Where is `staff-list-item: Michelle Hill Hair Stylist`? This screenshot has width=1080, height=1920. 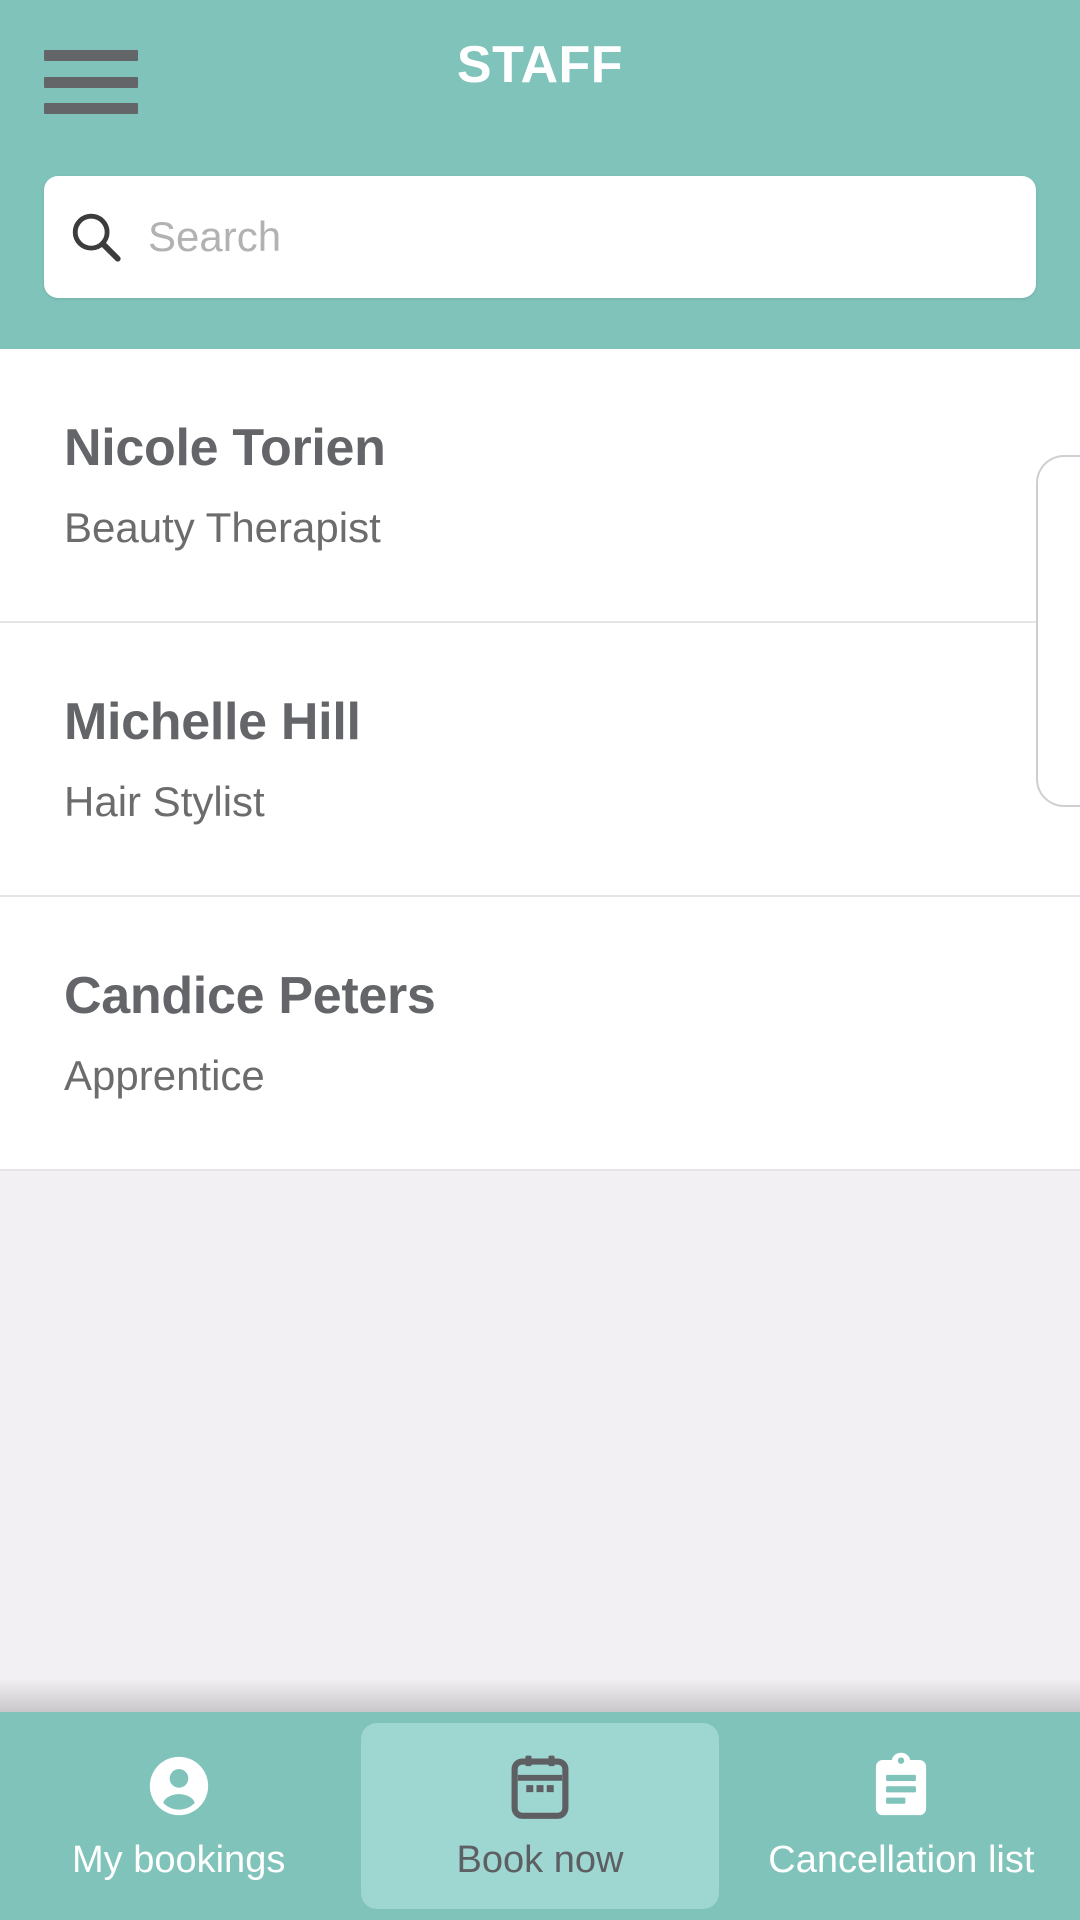
staff-list-item: Michelle Hill Hair Stylist is located at coordinates (540, 760).